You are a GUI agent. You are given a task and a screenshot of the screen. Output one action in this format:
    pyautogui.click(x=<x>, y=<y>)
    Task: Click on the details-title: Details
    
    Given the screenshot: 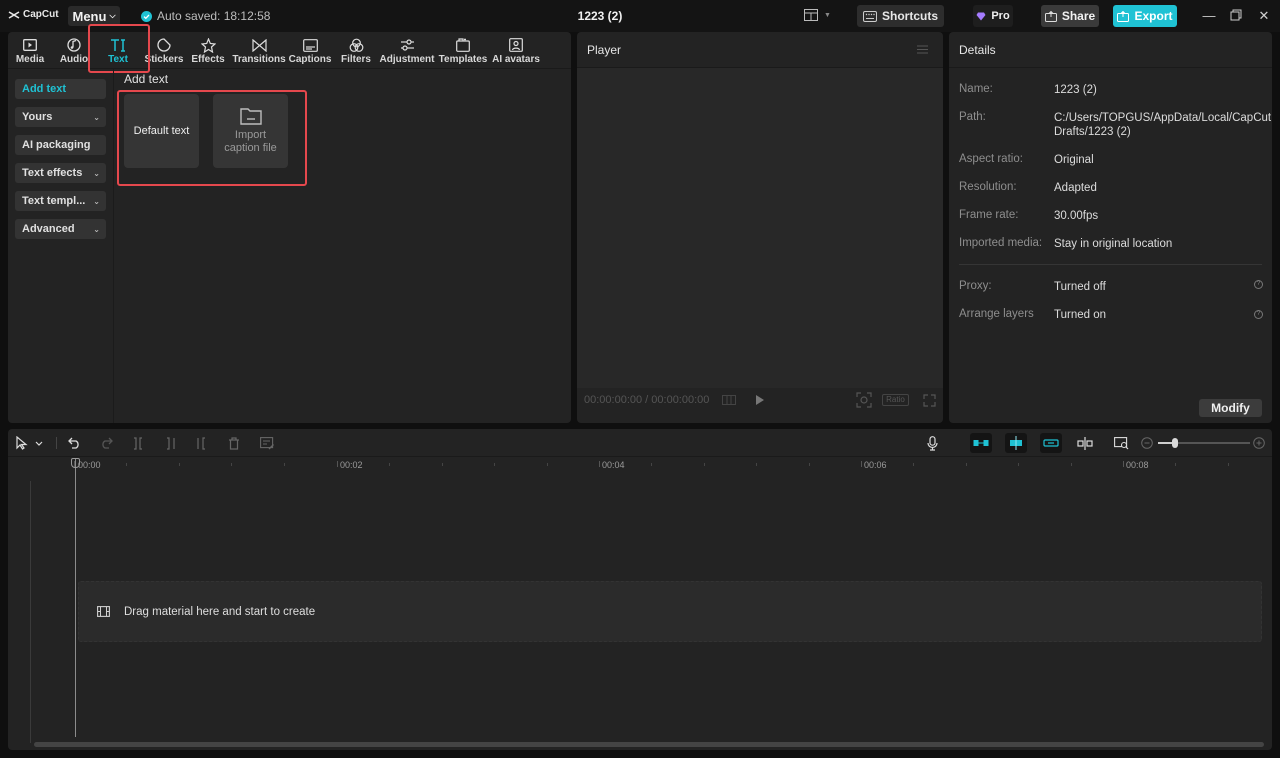 What is the action you would take?
    pyautogui.click(x=977, y=50)
    